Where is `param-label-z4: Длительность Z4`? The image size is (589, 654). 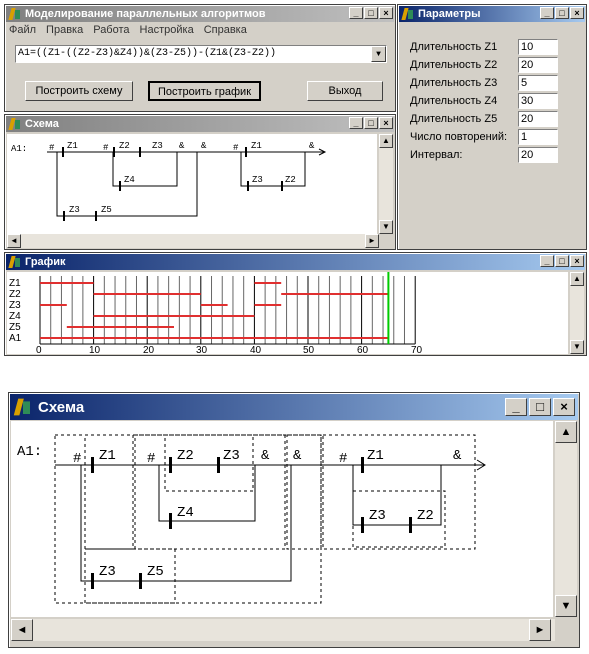 param-label-z4: Длительность Z4 is located at coordinates (454, 101).